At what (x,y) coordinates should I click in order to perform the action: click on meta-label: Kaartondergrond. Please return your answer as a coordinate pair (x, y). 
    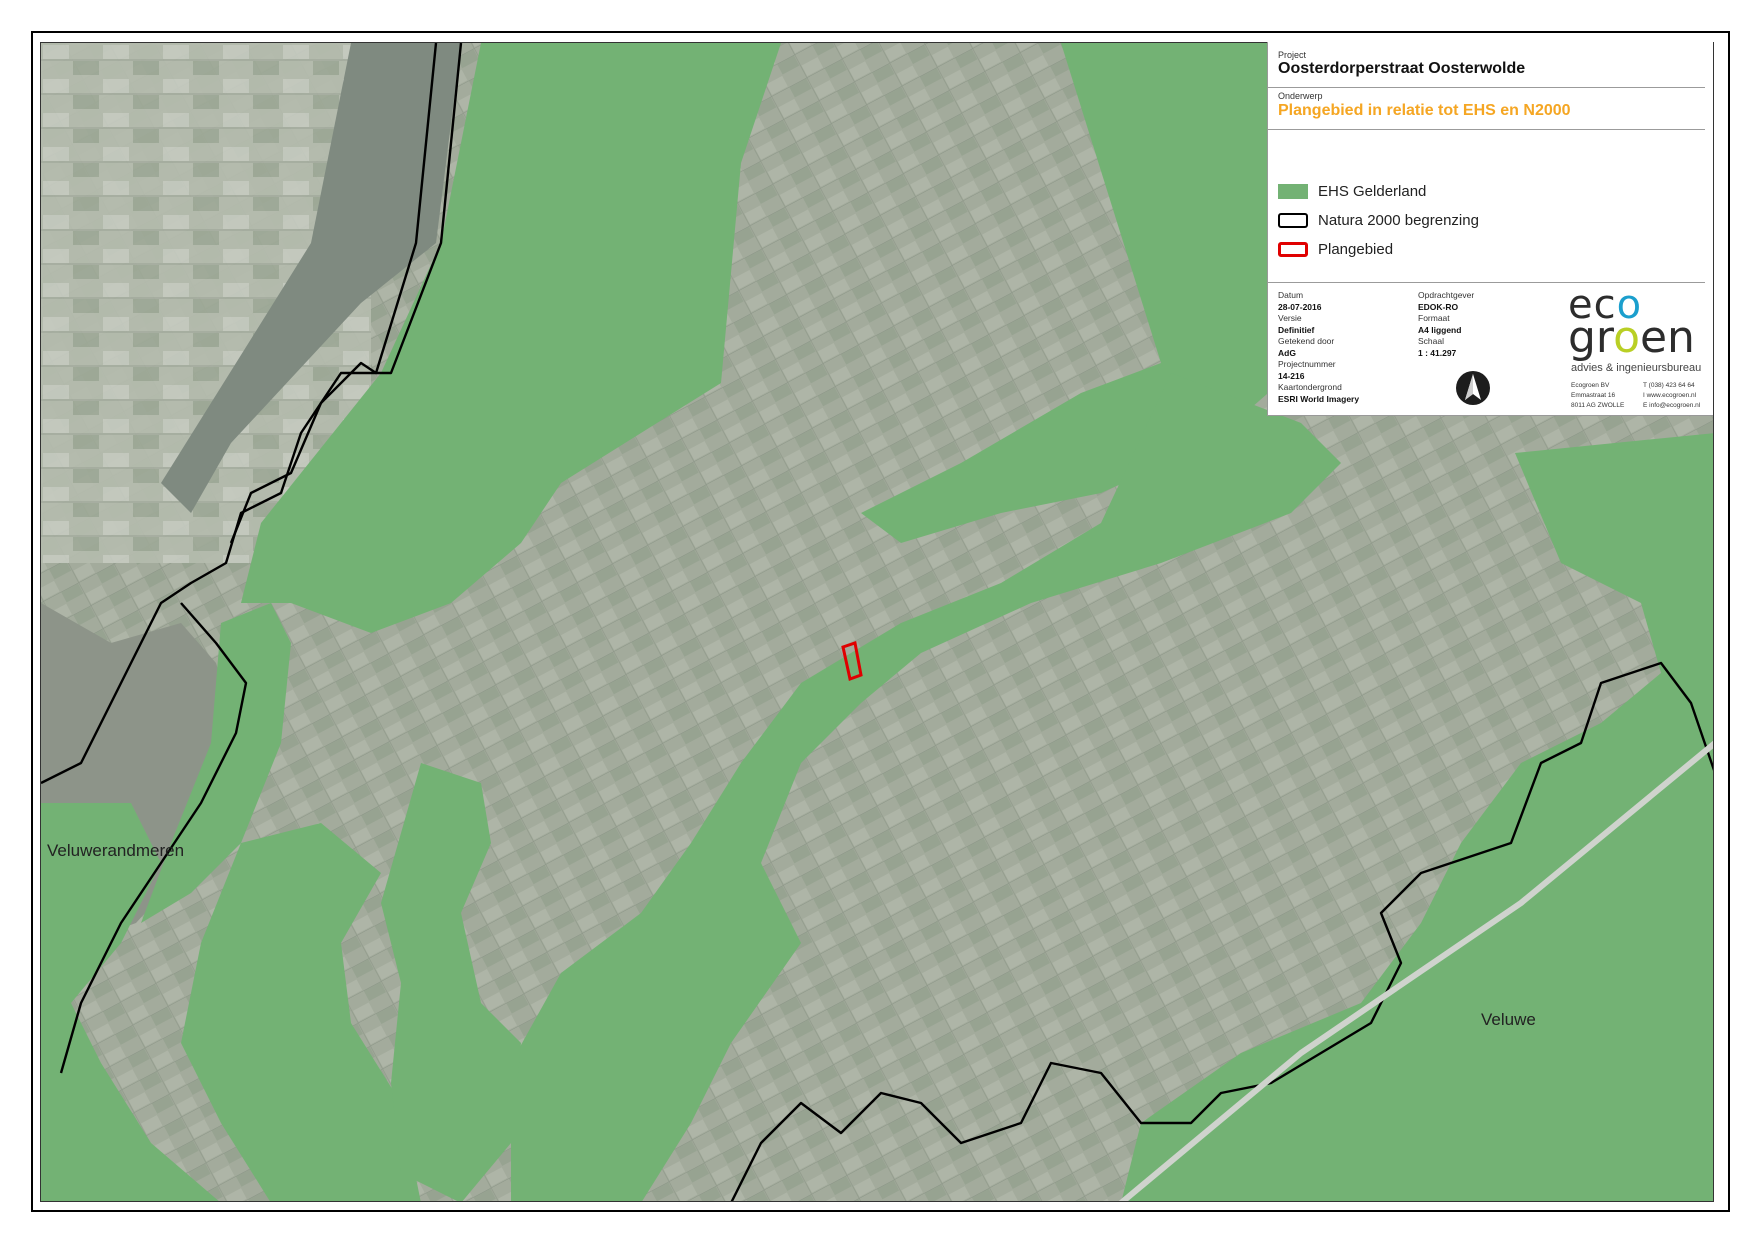
    Looking at the image, I should click on (1310, 387).